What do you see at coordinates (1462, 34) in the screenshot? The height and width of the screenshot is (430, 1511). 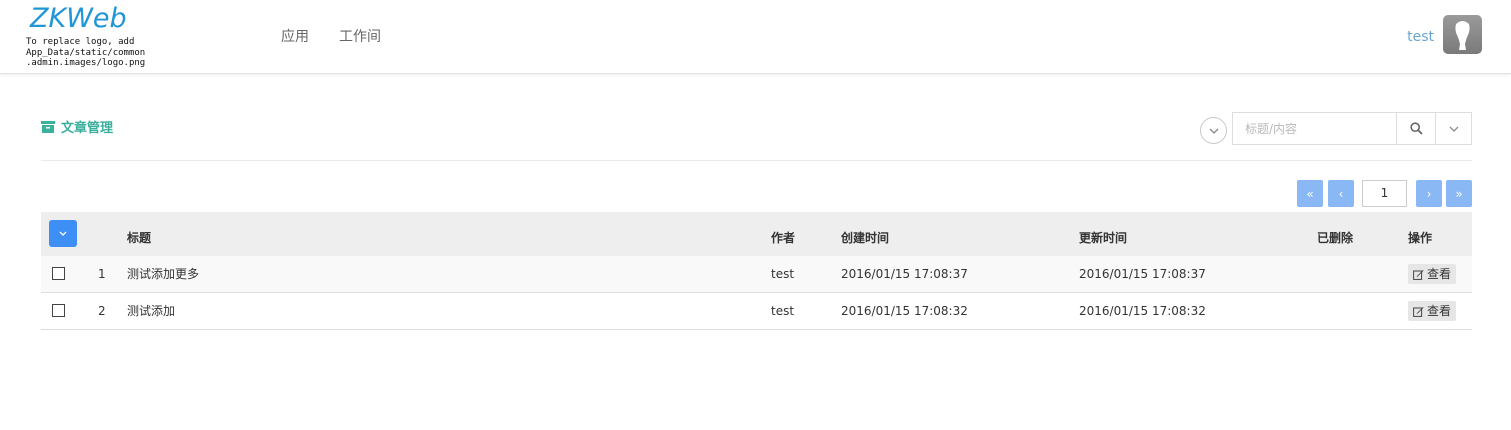 I see `user-avatar-icon` at bounding box center [1462, 34].